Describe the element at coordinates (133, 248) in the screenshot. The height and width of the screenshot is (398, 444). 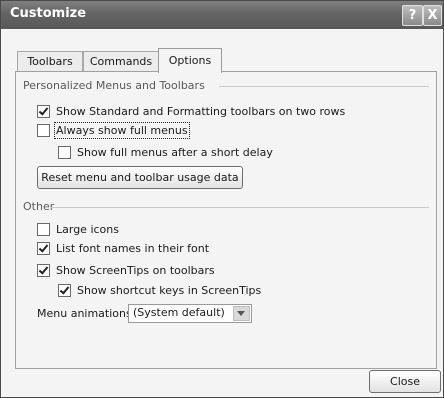
I see `font-names-label: List font names in their font` at that location.